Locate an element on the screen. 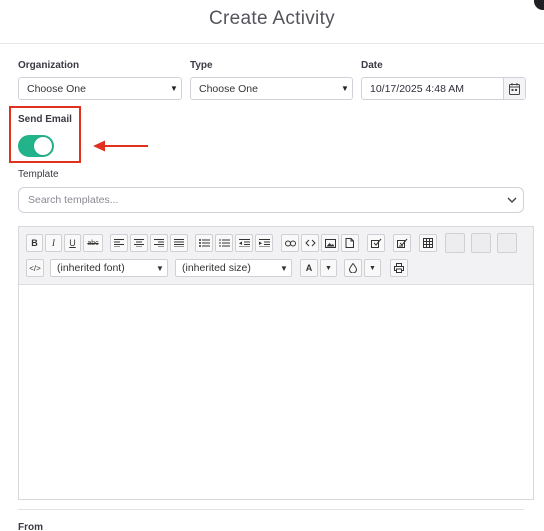 The image size is (544, 531). align-right-icon is located at coordinates (159, 243).